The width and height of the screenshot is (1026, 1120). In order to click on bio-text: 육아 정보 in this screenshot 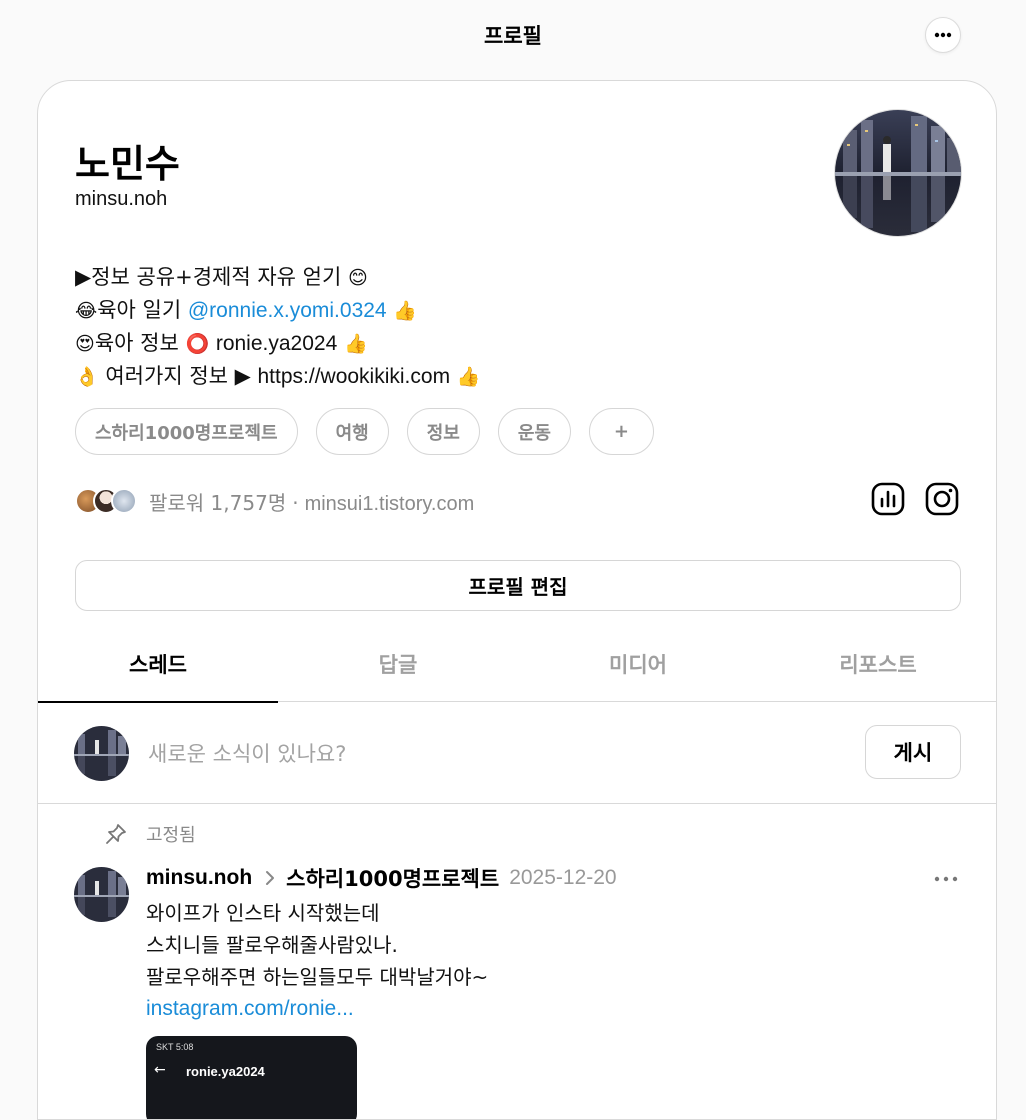, I will do `click(136, 343)`.